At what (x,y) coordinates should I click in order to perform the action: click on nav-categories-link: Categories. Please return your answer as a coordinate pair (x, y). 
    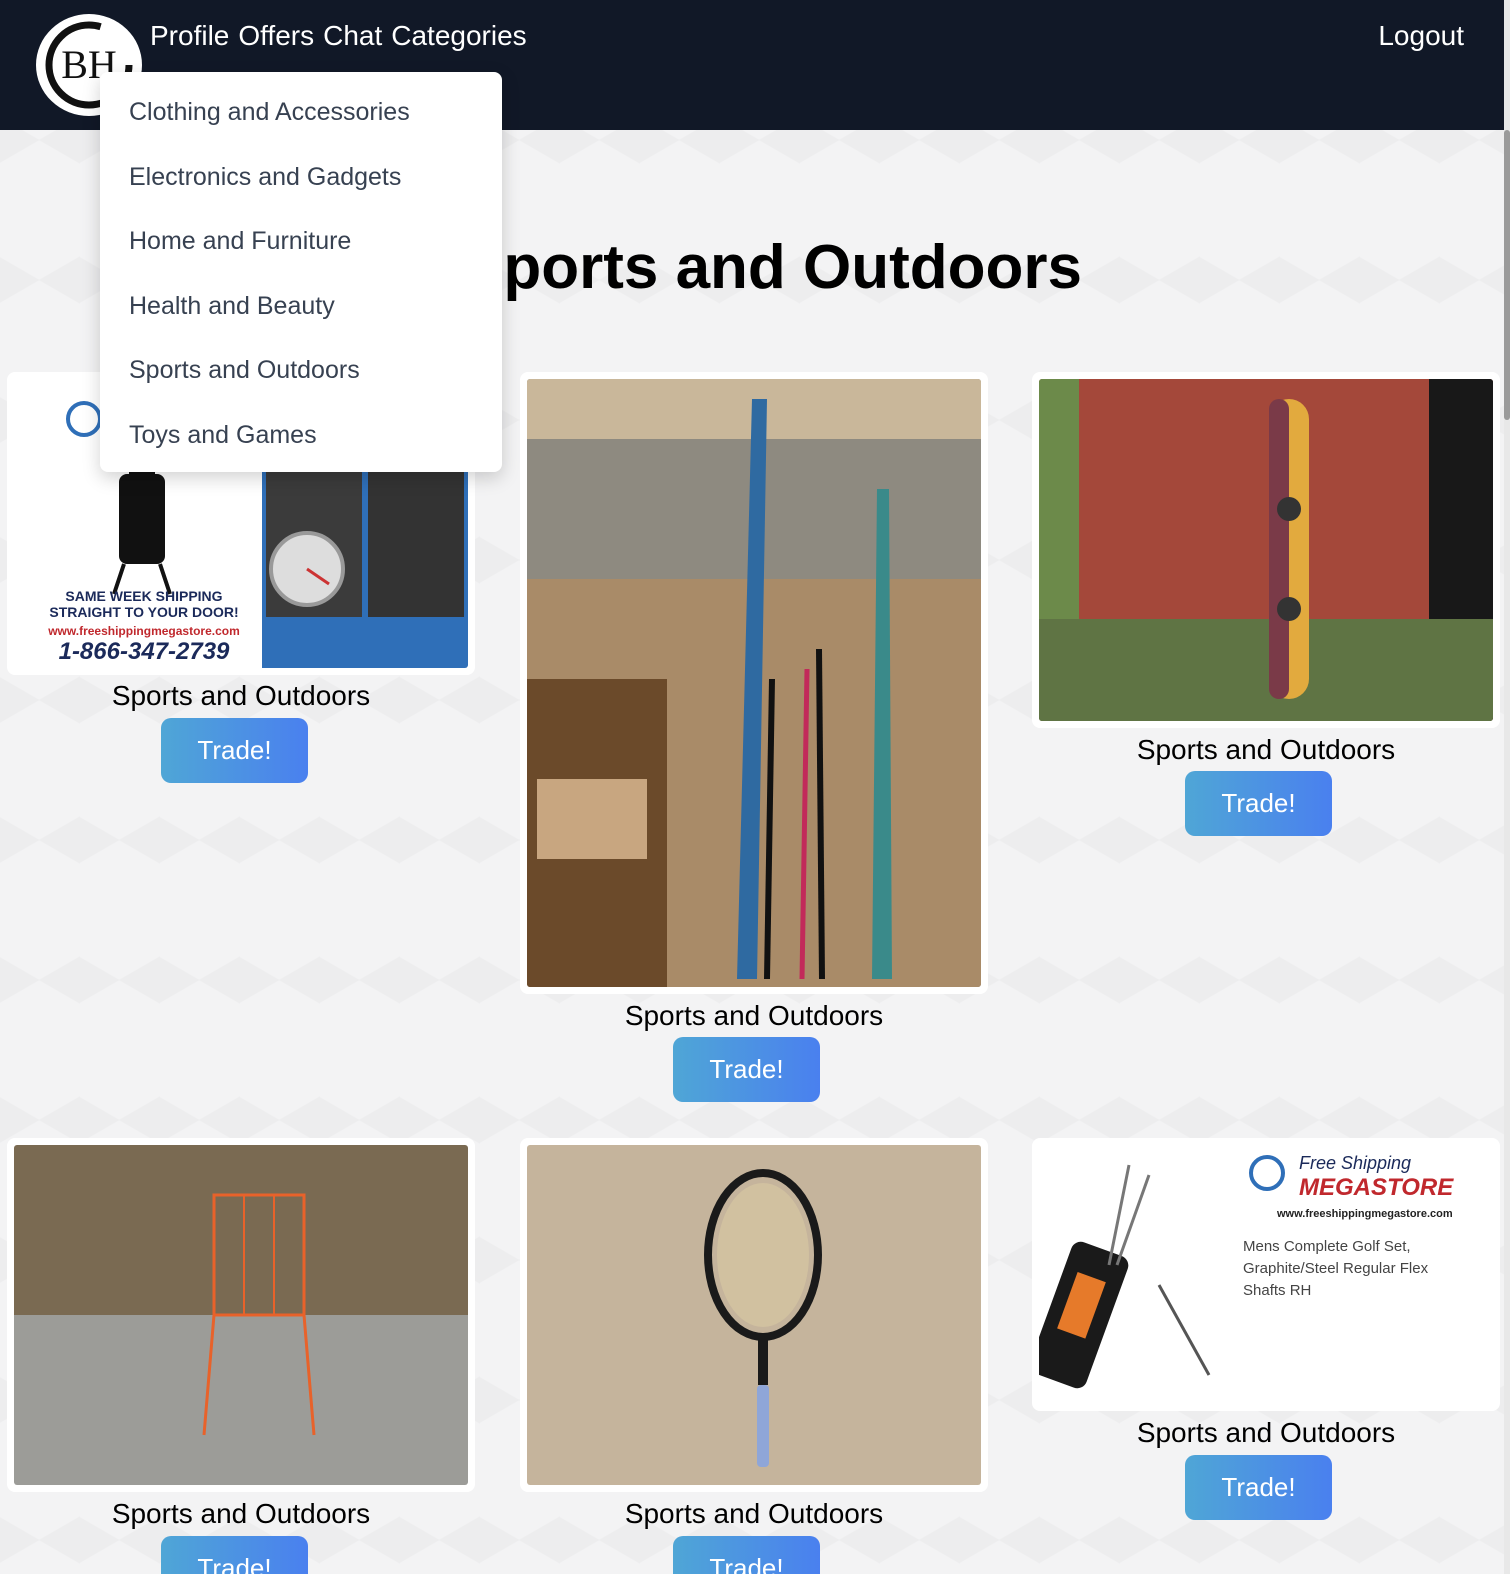
    Looking at the image, I should click on (458, 36).